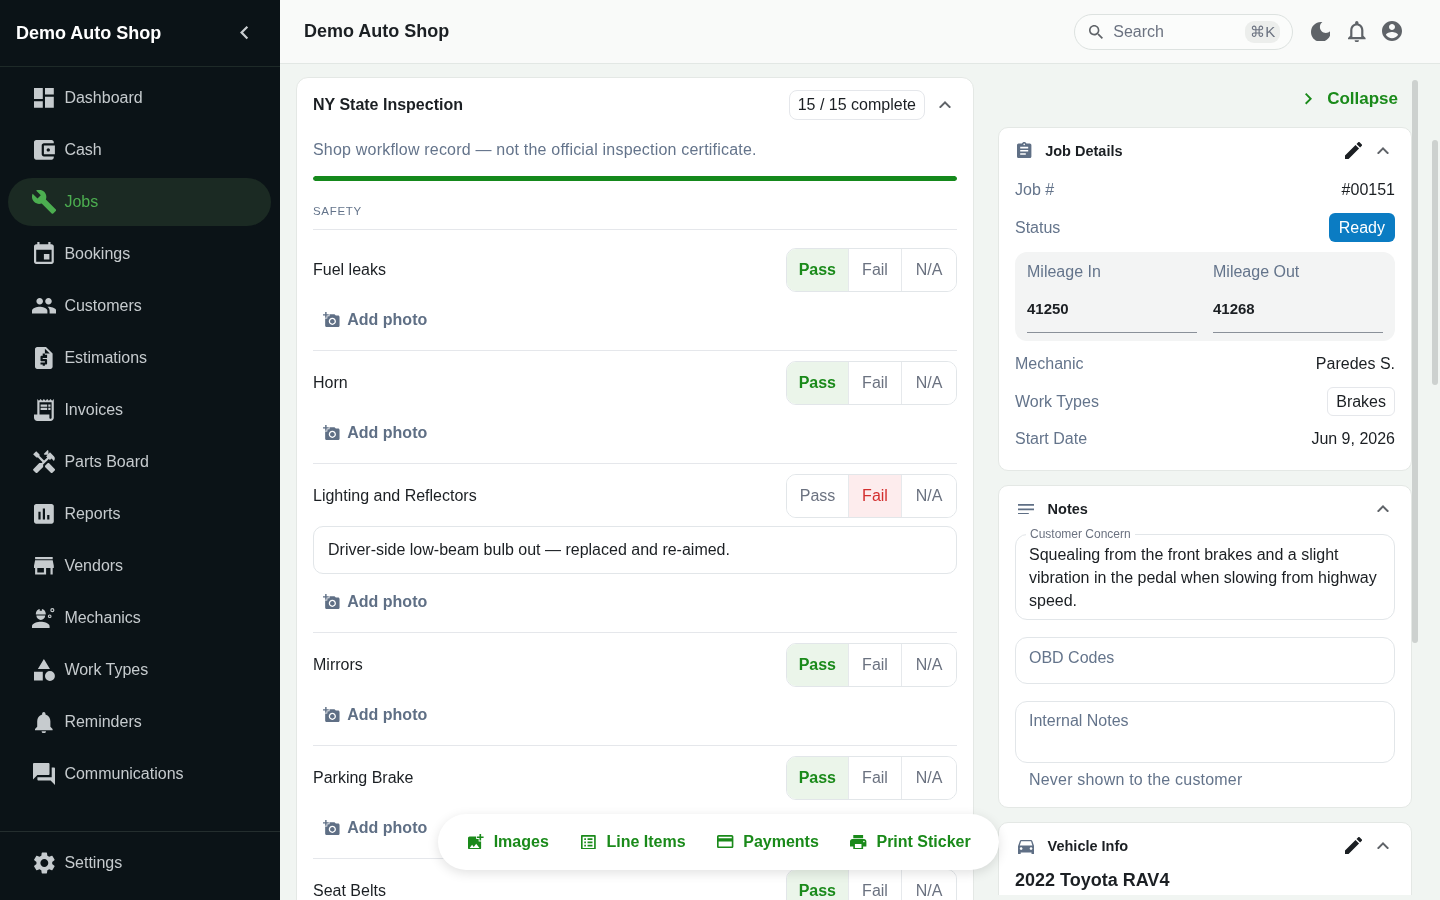 The height and width of the screenshot is (900, 1440). Describe the element at coordinates (1355, 364) in the screenshot. I see `field-value: Paredes S.` at that location.